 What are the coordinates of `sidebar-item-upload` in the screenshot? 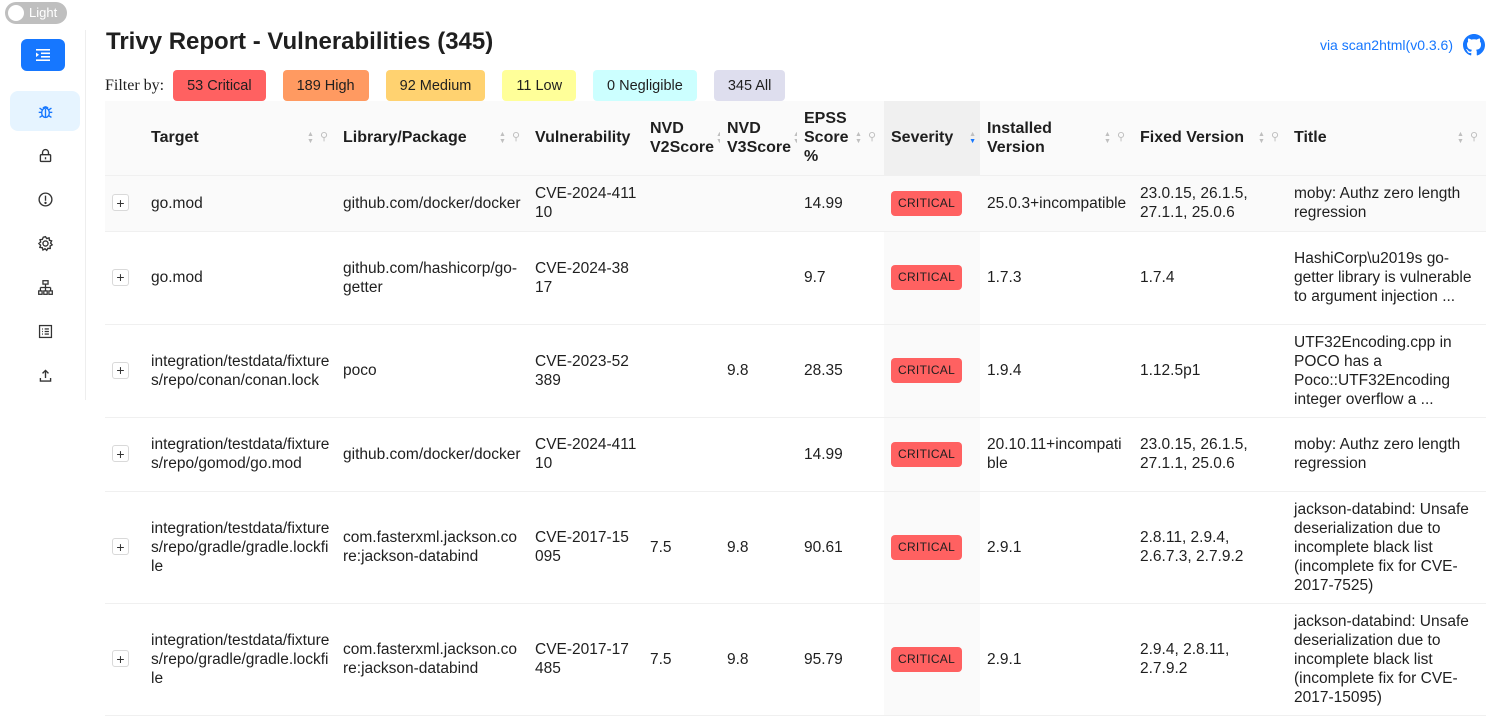 It's located at (45, 375).